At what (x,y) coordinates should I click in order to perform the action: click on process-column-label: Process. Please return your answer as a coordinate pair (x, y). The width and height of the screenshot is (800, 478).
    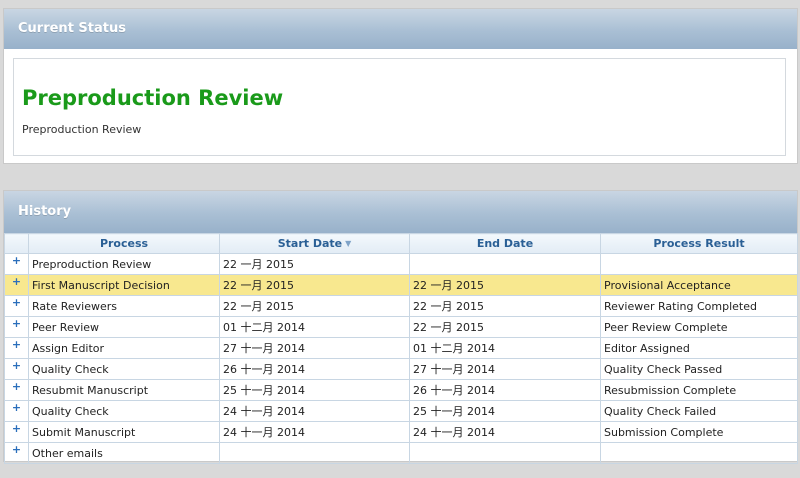
    Looking at the image, I should click on (124, 243).